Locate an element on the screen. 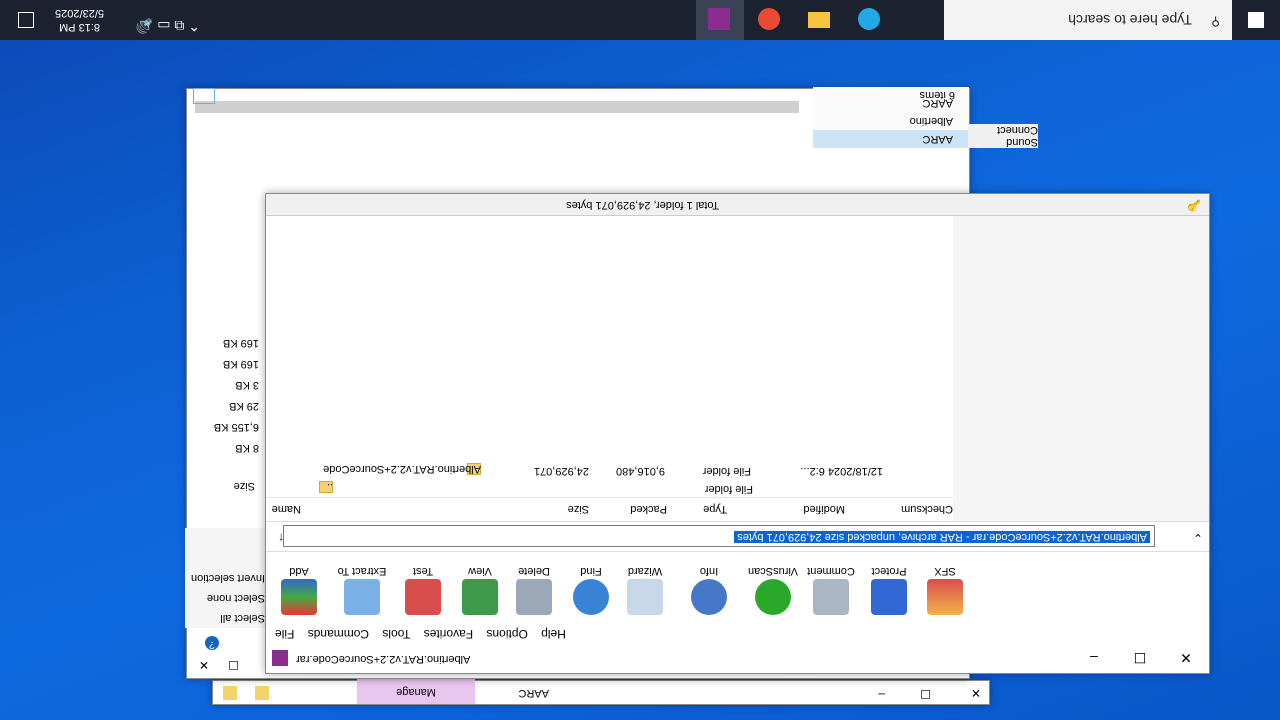  wand-icon is located at coordinates (645, 597).